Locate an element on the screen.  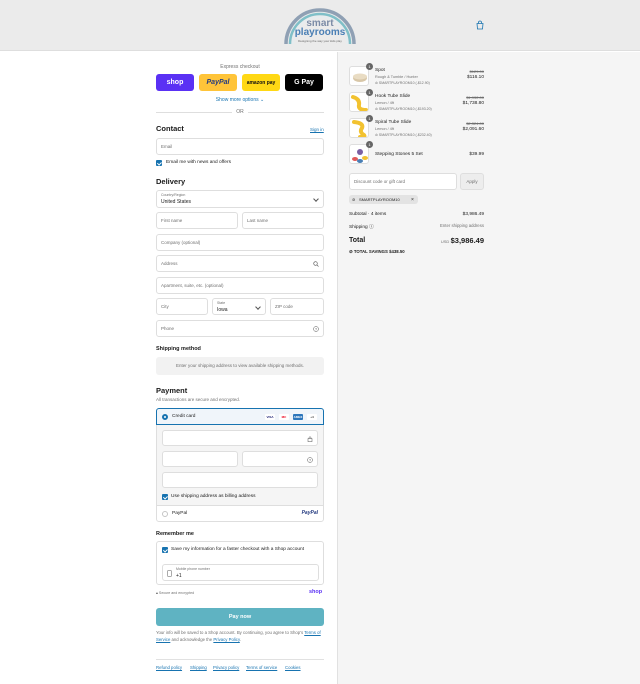
company-field: Company (optional) is located at coordinates (240, 242).